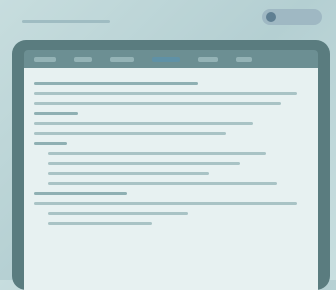 The width and height of the screenshot is (336, 290). I want to click on top-bar, so click(168, 17).